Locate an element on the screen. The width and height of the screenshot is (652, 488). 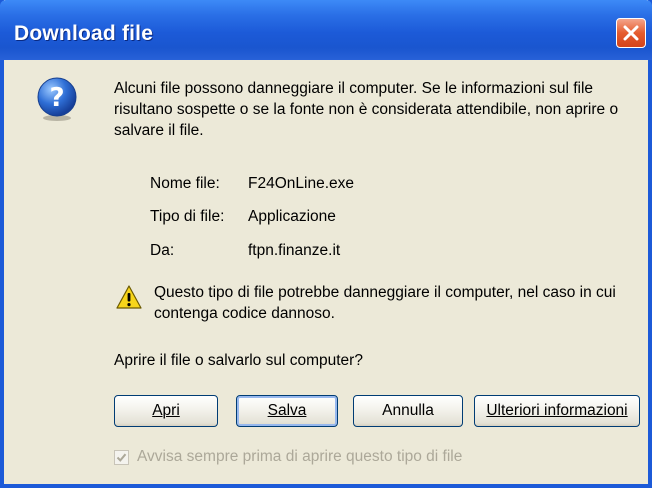
file-source-row: Da: ftpn.finanze.it is located at coordinates (245, 251).